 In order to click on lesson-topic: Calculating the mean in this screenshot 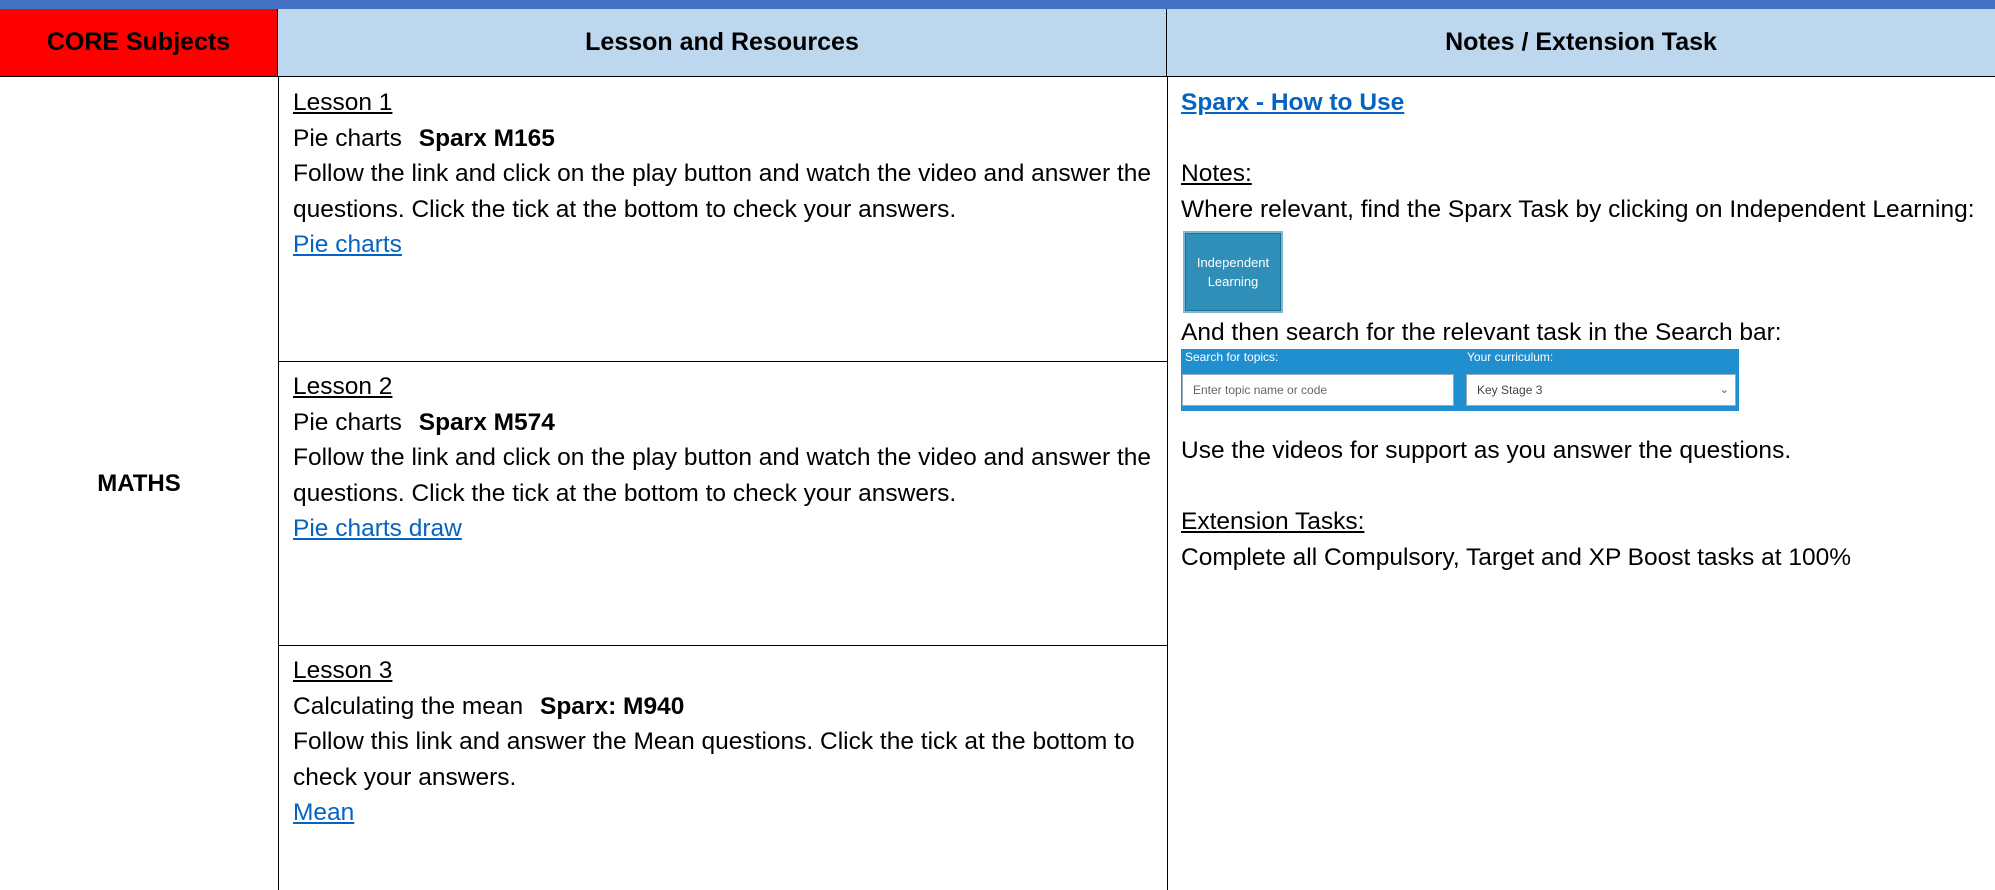, I will do `click(408, 706)`.